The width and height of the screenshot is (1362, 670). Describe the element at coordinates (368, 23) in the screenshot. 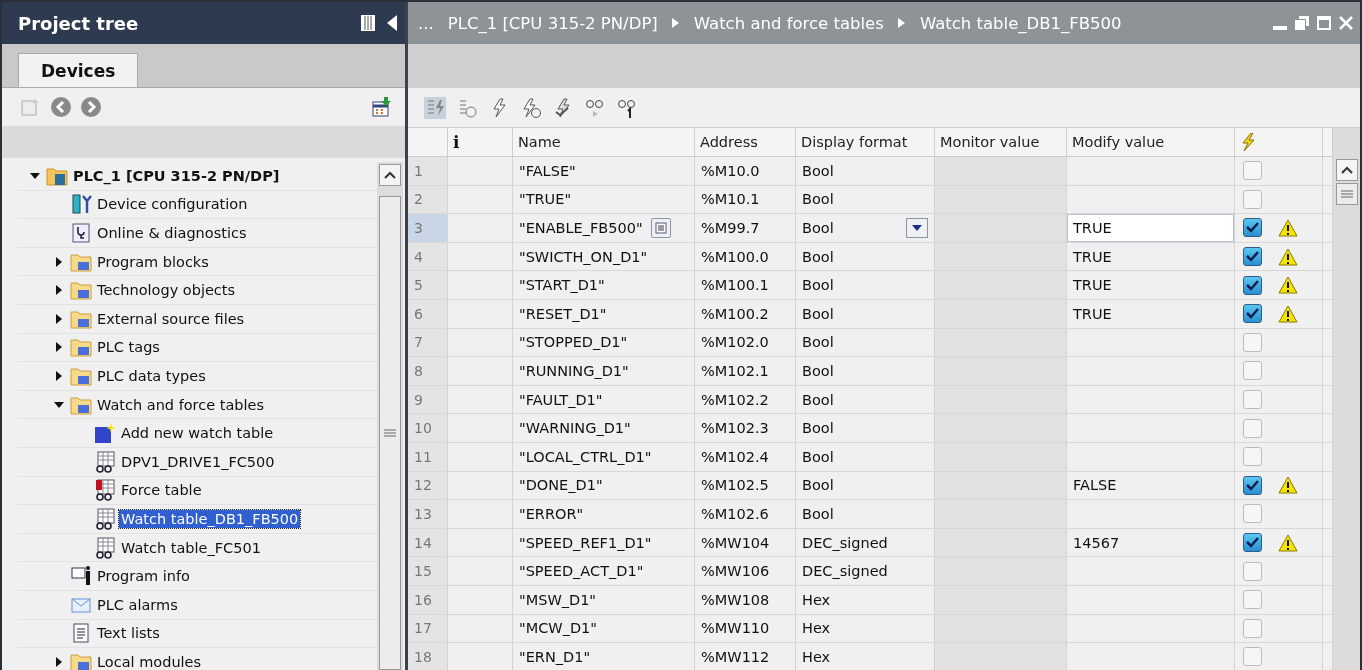

I see `columns-icon` at that location.